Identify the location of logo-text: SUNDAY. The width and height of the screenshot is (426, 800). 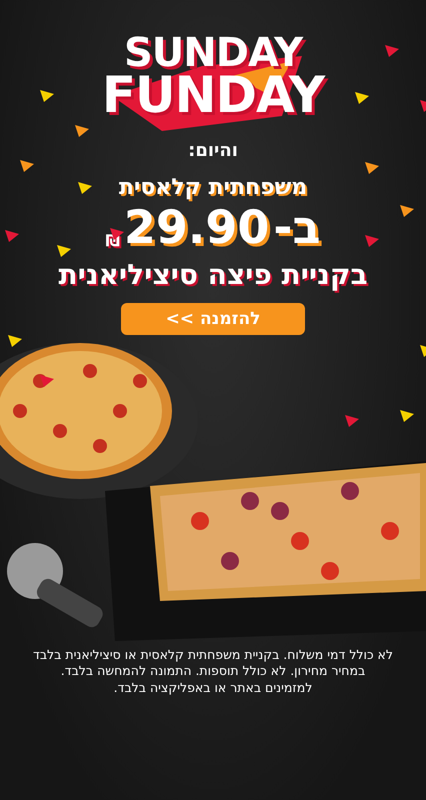
(213, 53).